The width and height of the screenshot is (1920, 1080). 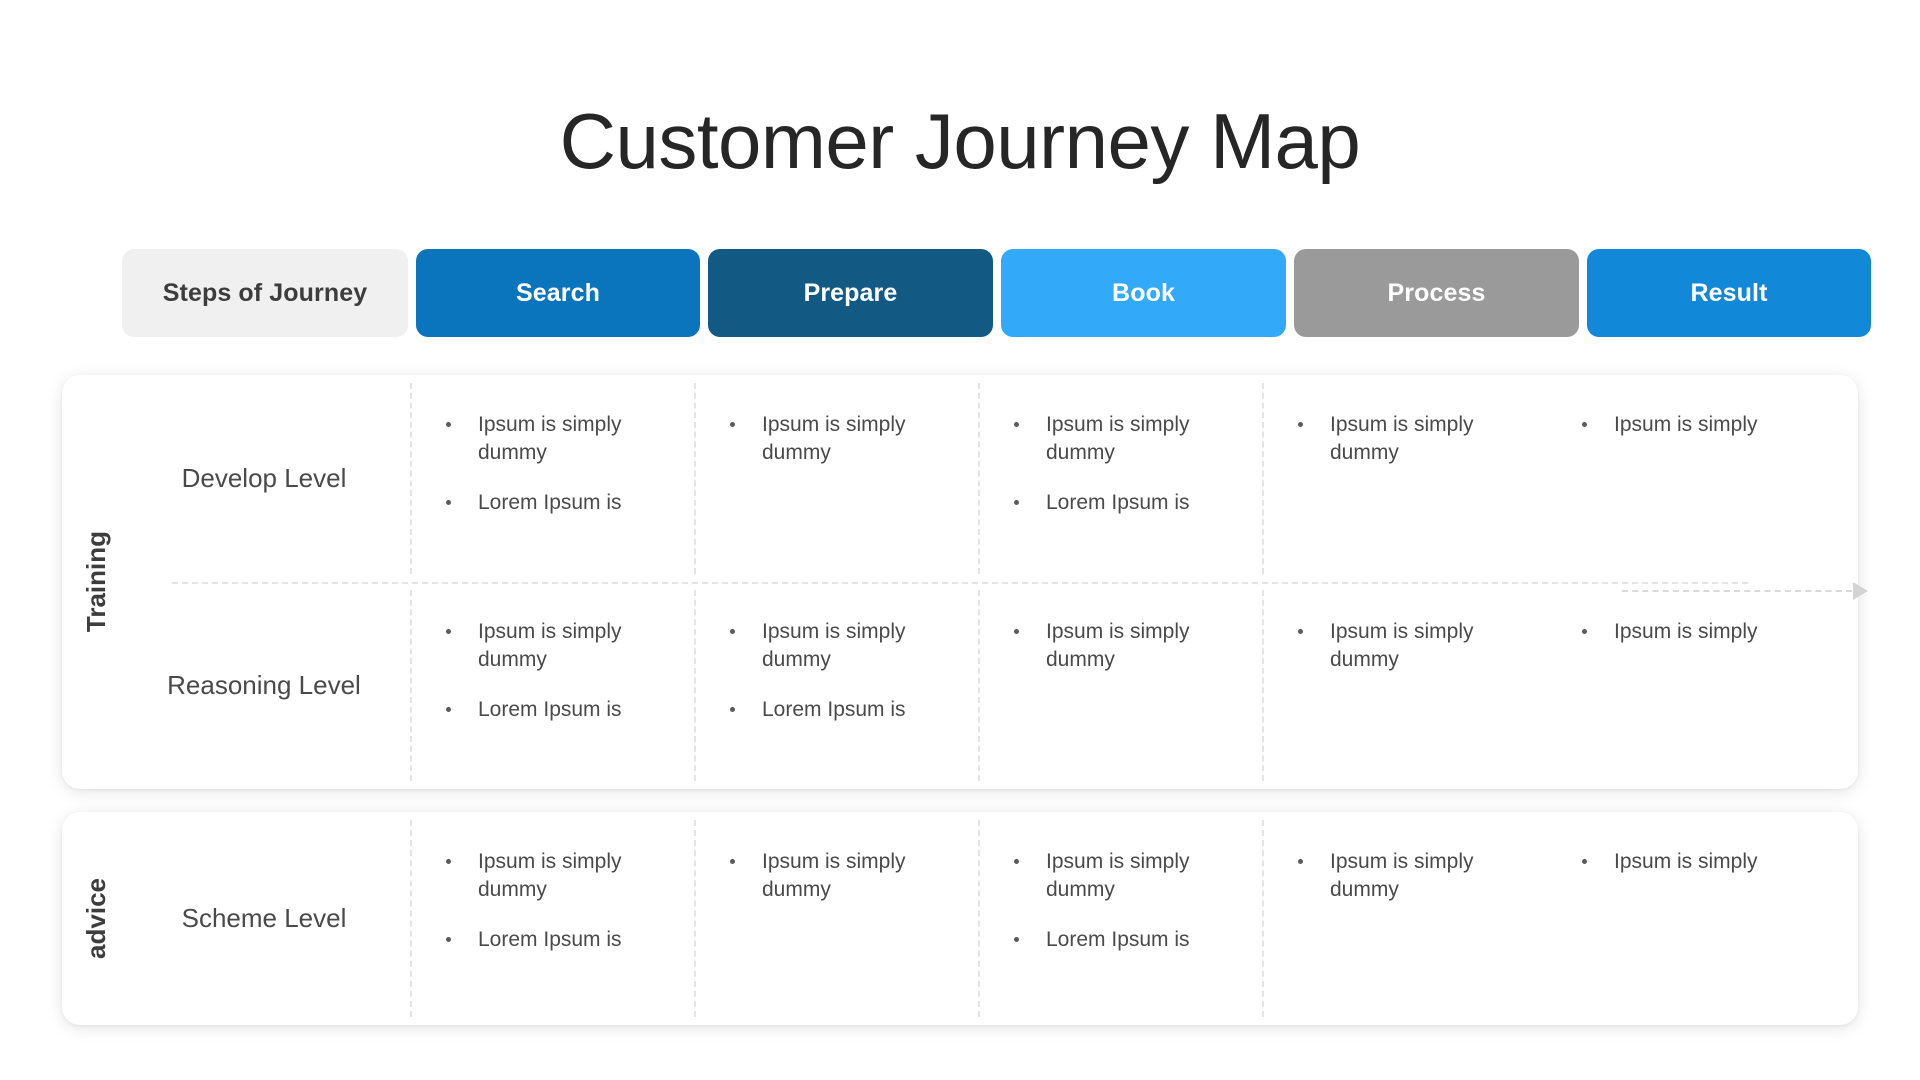 I want to click on step-pill-result: Result, so click(x=1729, y=293).